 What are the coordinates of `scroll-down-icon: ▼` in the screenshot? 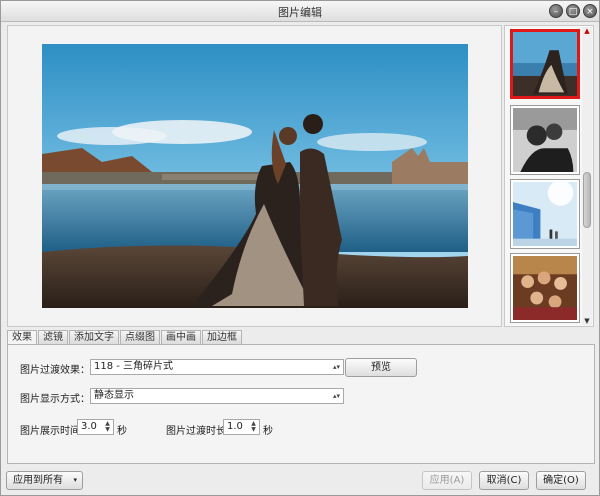 It's located at (587, 321).